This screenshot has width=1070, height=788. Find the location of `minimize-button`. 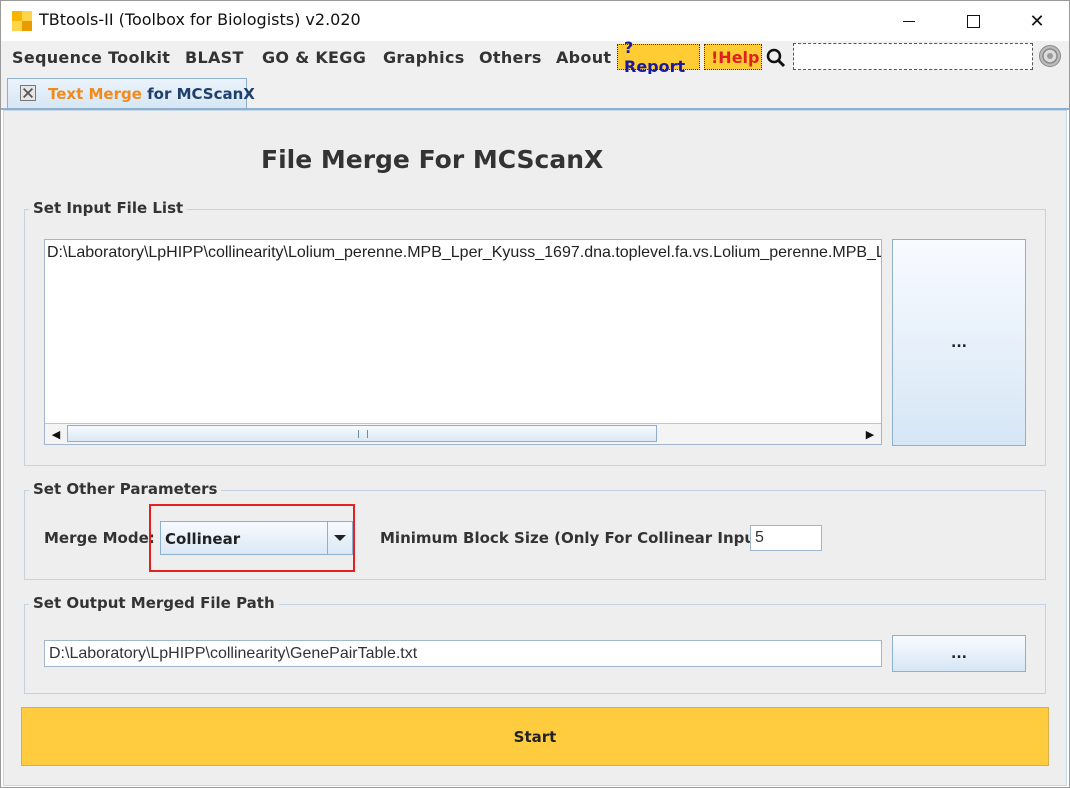

minimize-button is located at coordinates (909, 21).